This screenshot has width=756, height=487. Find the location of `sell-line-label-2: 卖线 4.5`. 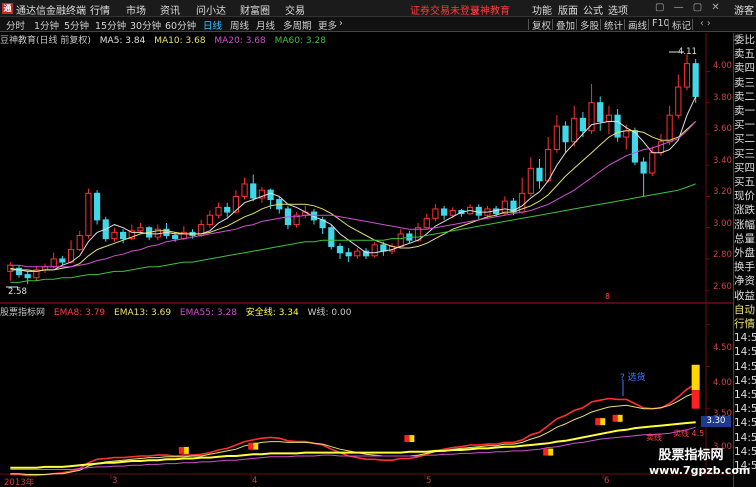

sell-line-label-2: 卖线 4.5 is located at coordinates (689, 433).